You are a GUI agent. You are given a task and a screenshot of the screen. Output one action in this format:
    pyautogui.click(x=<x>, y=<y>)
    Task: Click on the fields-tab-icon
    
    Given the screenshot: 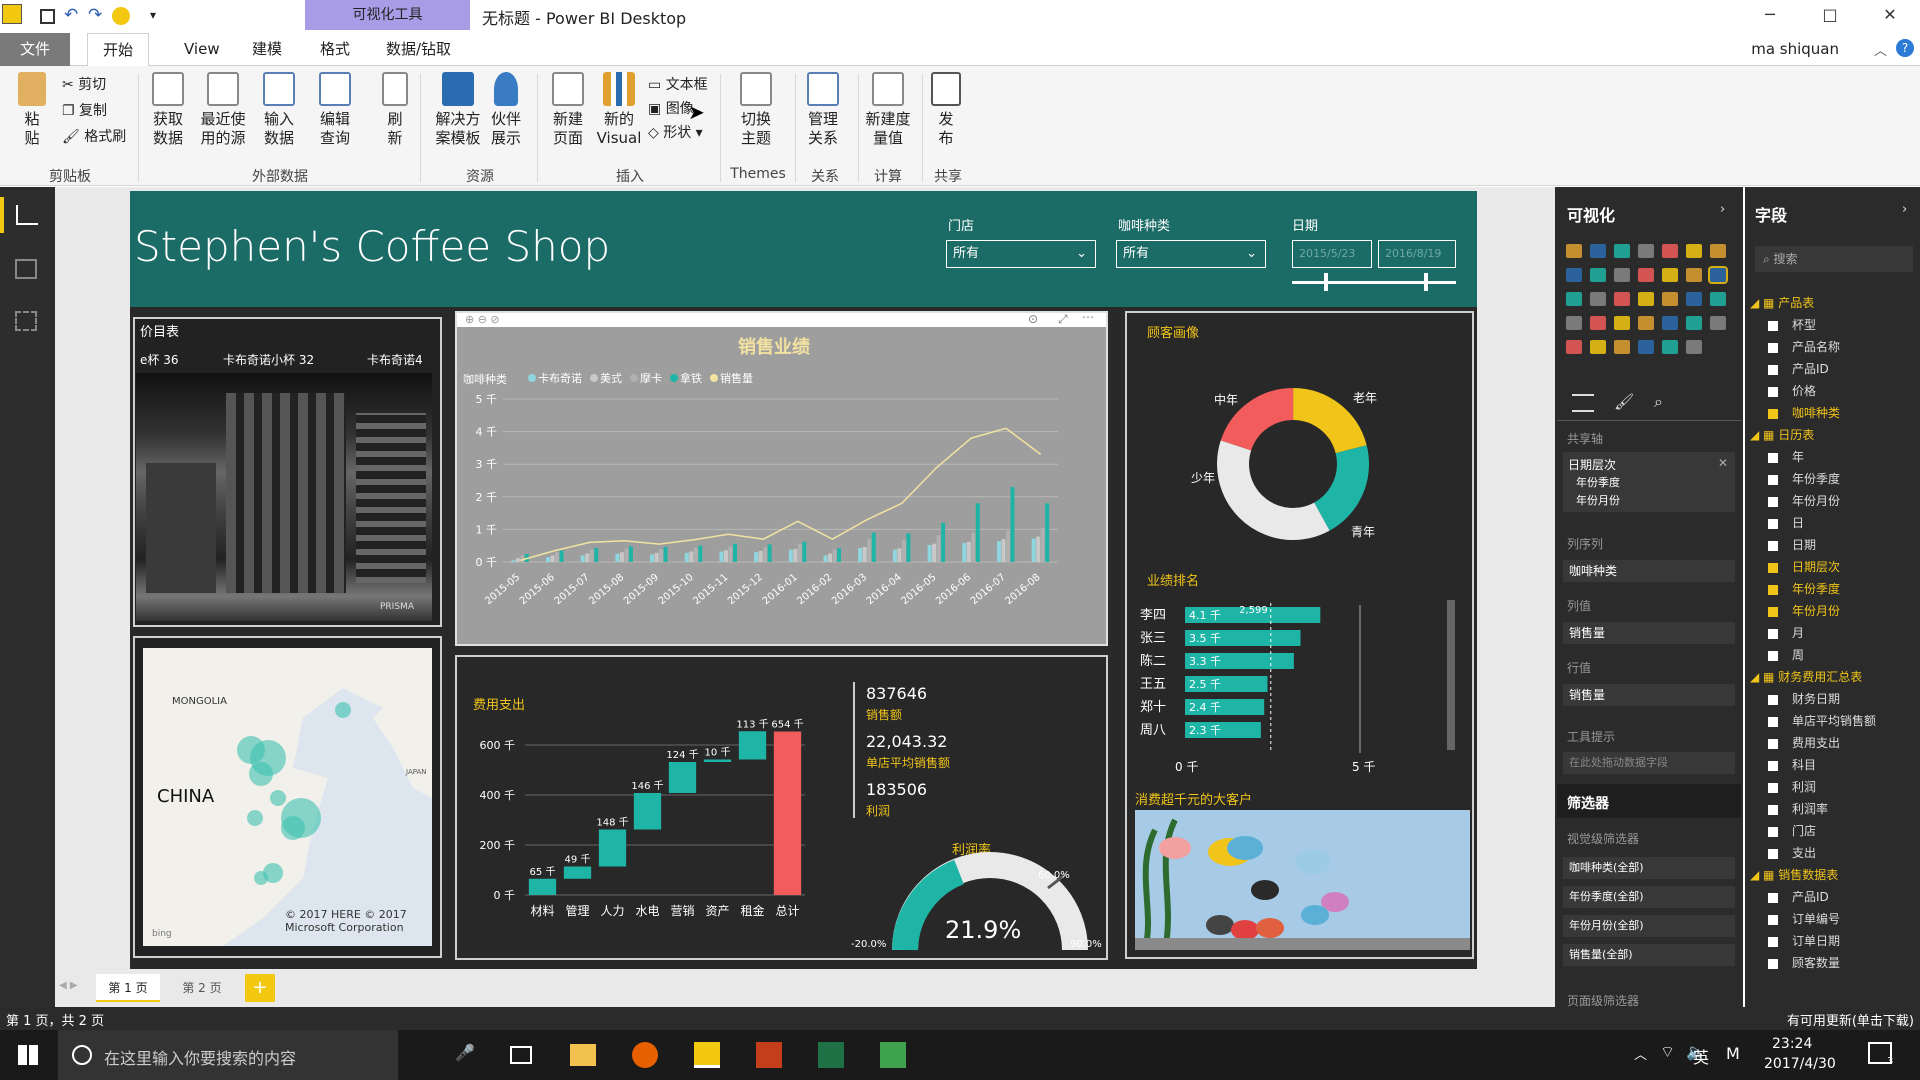 What is the action you would take?
    pyautogui.click(x=1583, y=403)
    